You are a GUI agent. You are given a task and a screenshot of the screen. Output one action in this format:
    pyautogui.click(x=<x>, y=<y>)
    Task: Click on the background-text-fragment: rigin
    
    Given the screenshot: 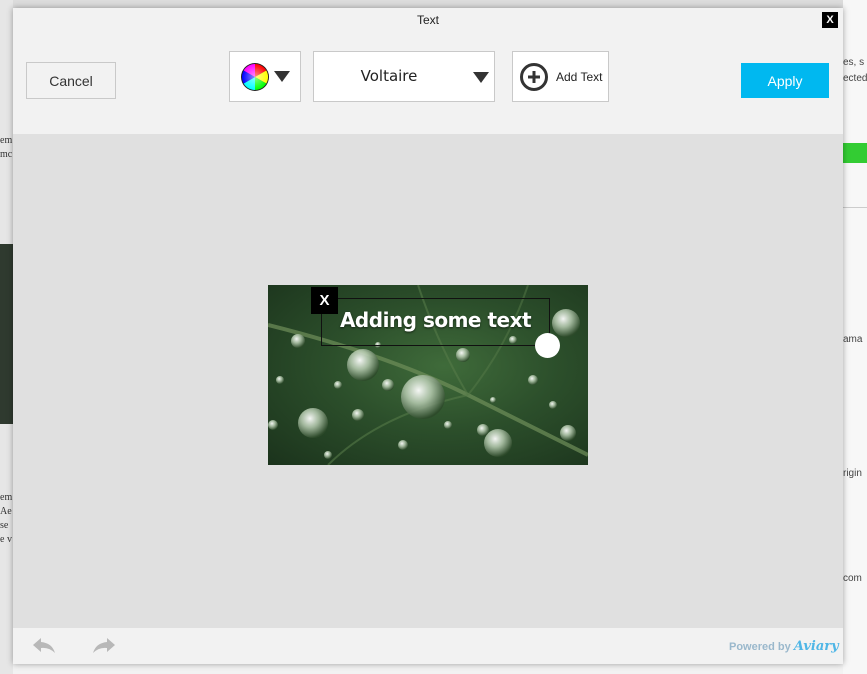 What is the action you would take?
    pyautogui.click(x=852, y=473)
    